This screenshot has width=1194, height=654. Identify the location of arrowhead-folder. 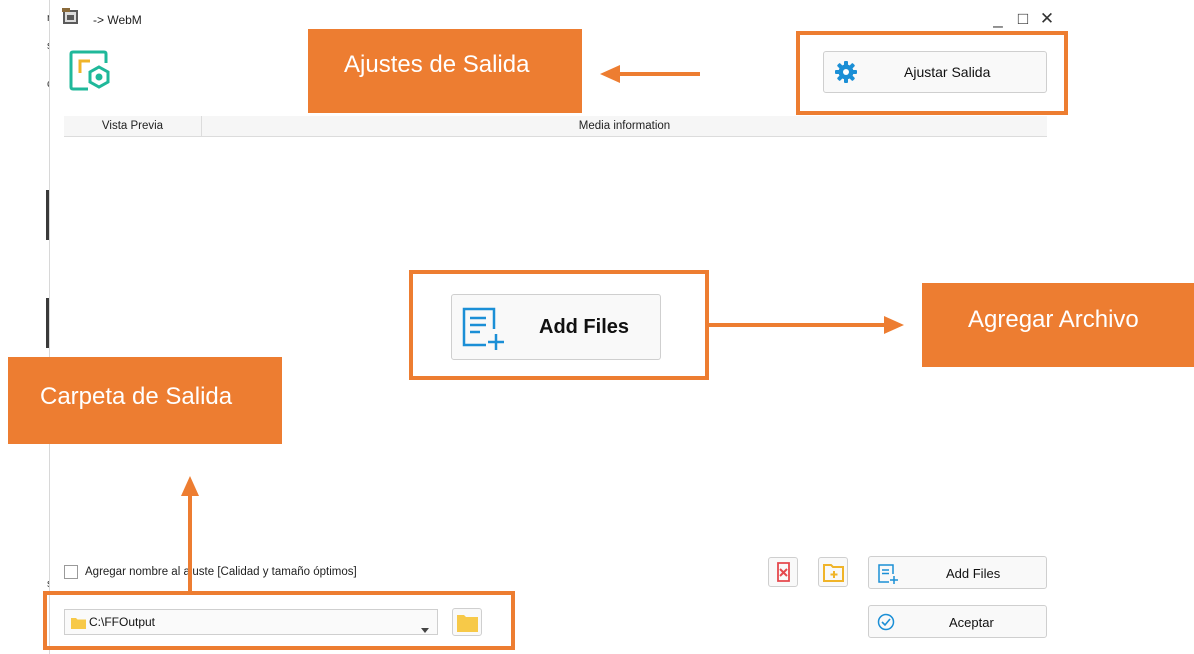
(190, 486).